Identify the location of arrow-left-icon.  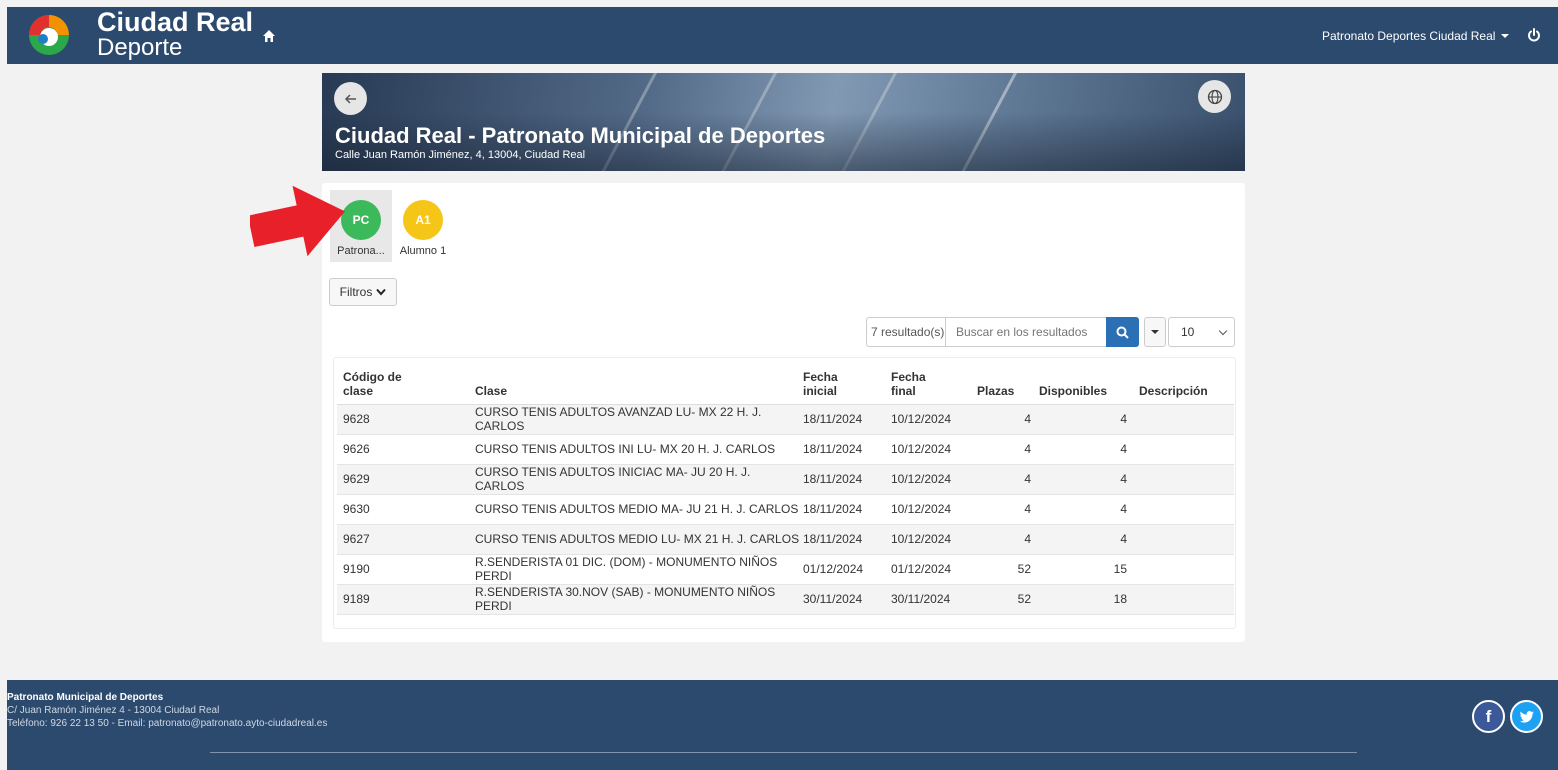
(350, 98).